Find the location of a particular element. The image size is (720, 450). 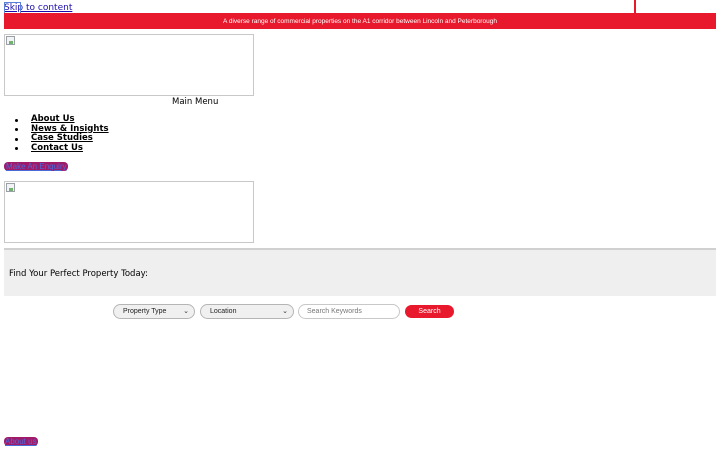

site-logo-image is located at coordinates (129, 65).